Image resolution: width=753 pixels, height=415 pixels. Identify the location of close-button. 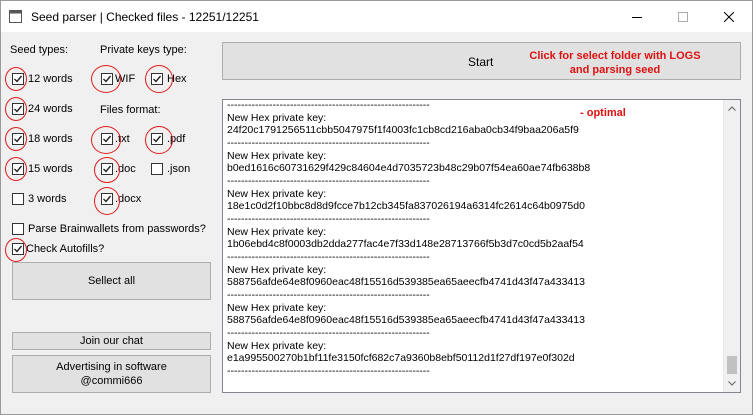
(729, 16).